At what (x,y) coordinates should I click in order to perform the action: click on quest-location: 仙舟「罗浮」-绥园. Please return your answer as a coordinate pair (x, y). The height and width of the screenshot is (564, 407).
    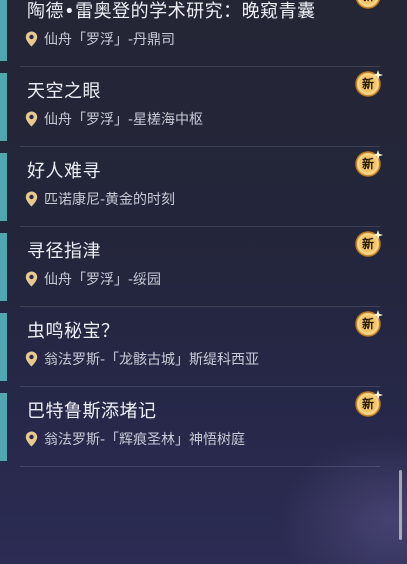
    Looking at the image, I should click on (93, 279).